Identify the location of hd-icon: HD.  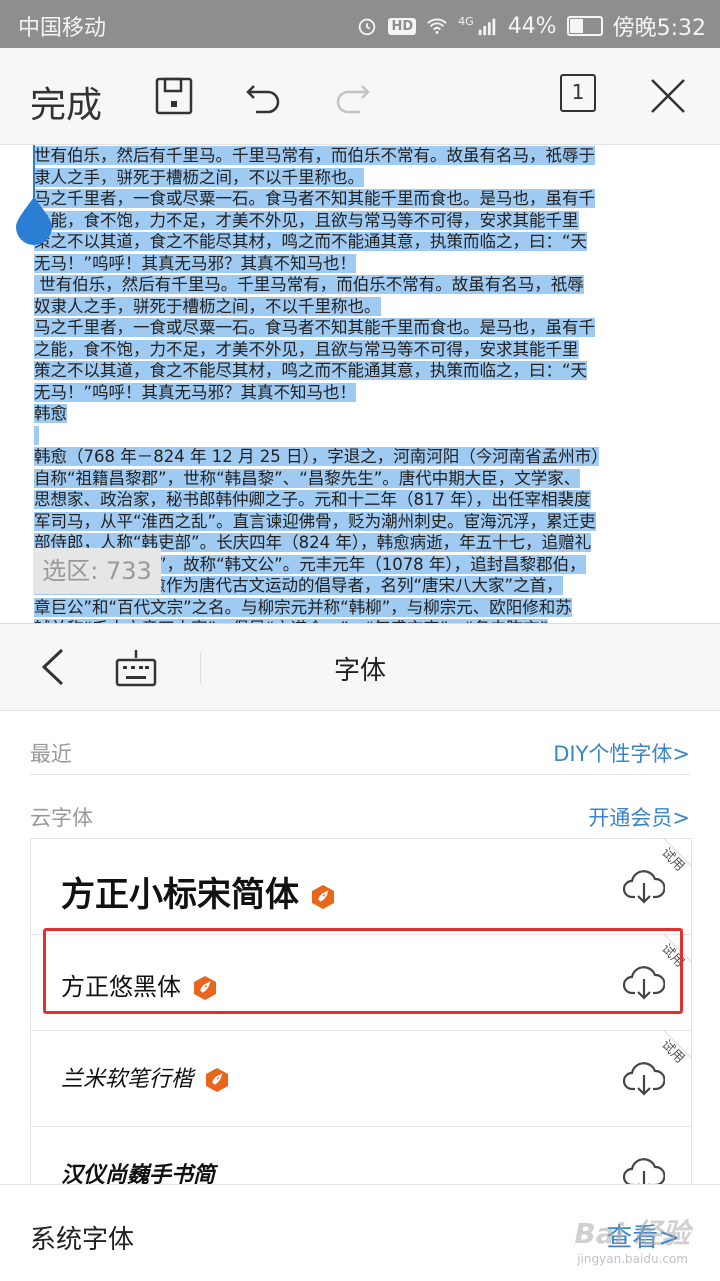
(402, 26).